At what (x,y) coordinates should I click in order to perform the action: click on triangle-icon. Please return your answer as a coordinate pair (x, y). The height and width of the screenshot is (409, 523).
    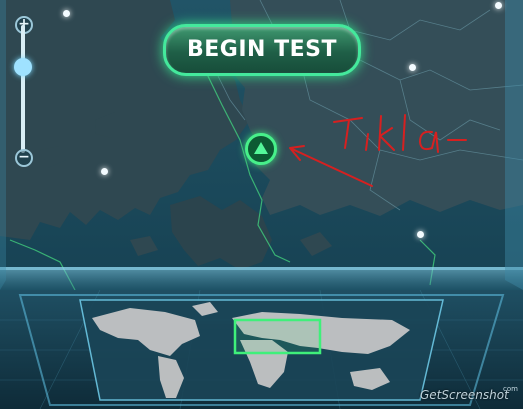
    Looking at the image, I should click on (261, 148).